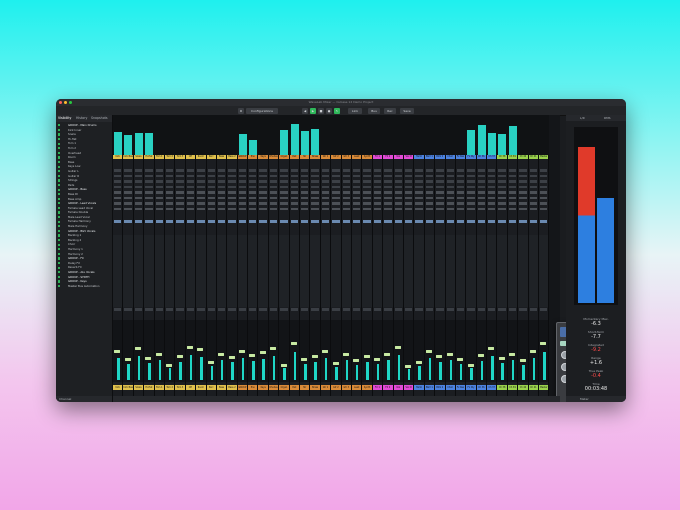 The height and width of the screenshot is (510, 680). Describe the element at coordinates (262, 110) in the screenshot. I see `configurations-dropdown: Configurations` at that location.